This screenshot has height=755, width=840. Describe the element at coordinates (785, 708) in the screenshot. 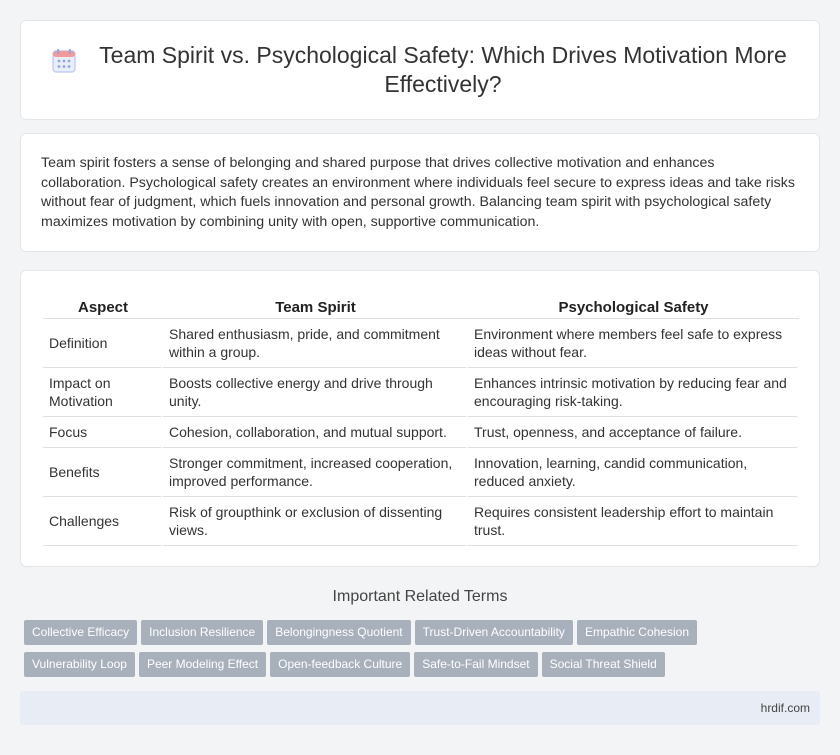

I see `footer-site-link: hrdif.com` at that location.